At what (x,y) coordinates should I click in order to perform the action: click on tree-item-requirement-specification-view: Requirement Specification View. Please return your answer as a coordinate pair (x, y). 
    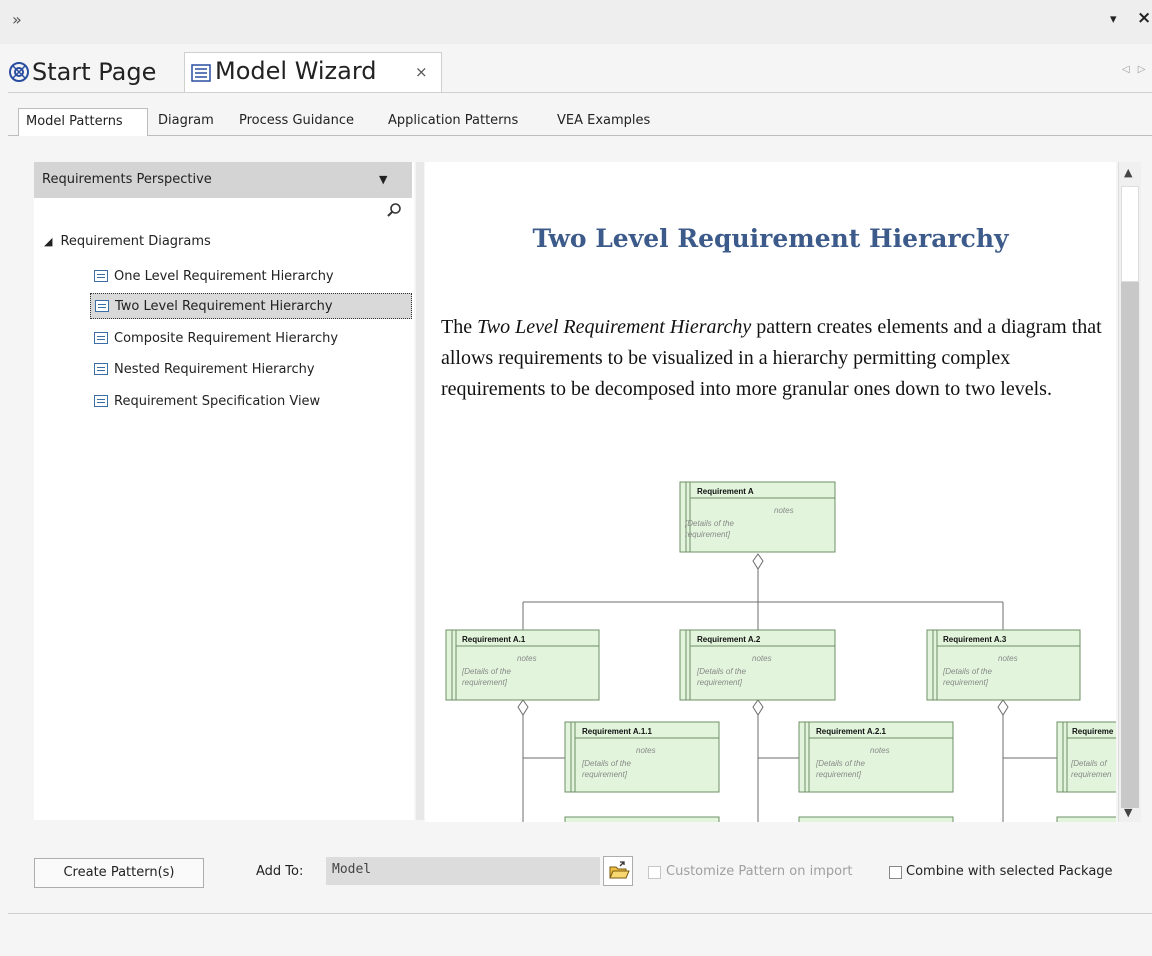
    Looking at the image, I should click on (251, 401).